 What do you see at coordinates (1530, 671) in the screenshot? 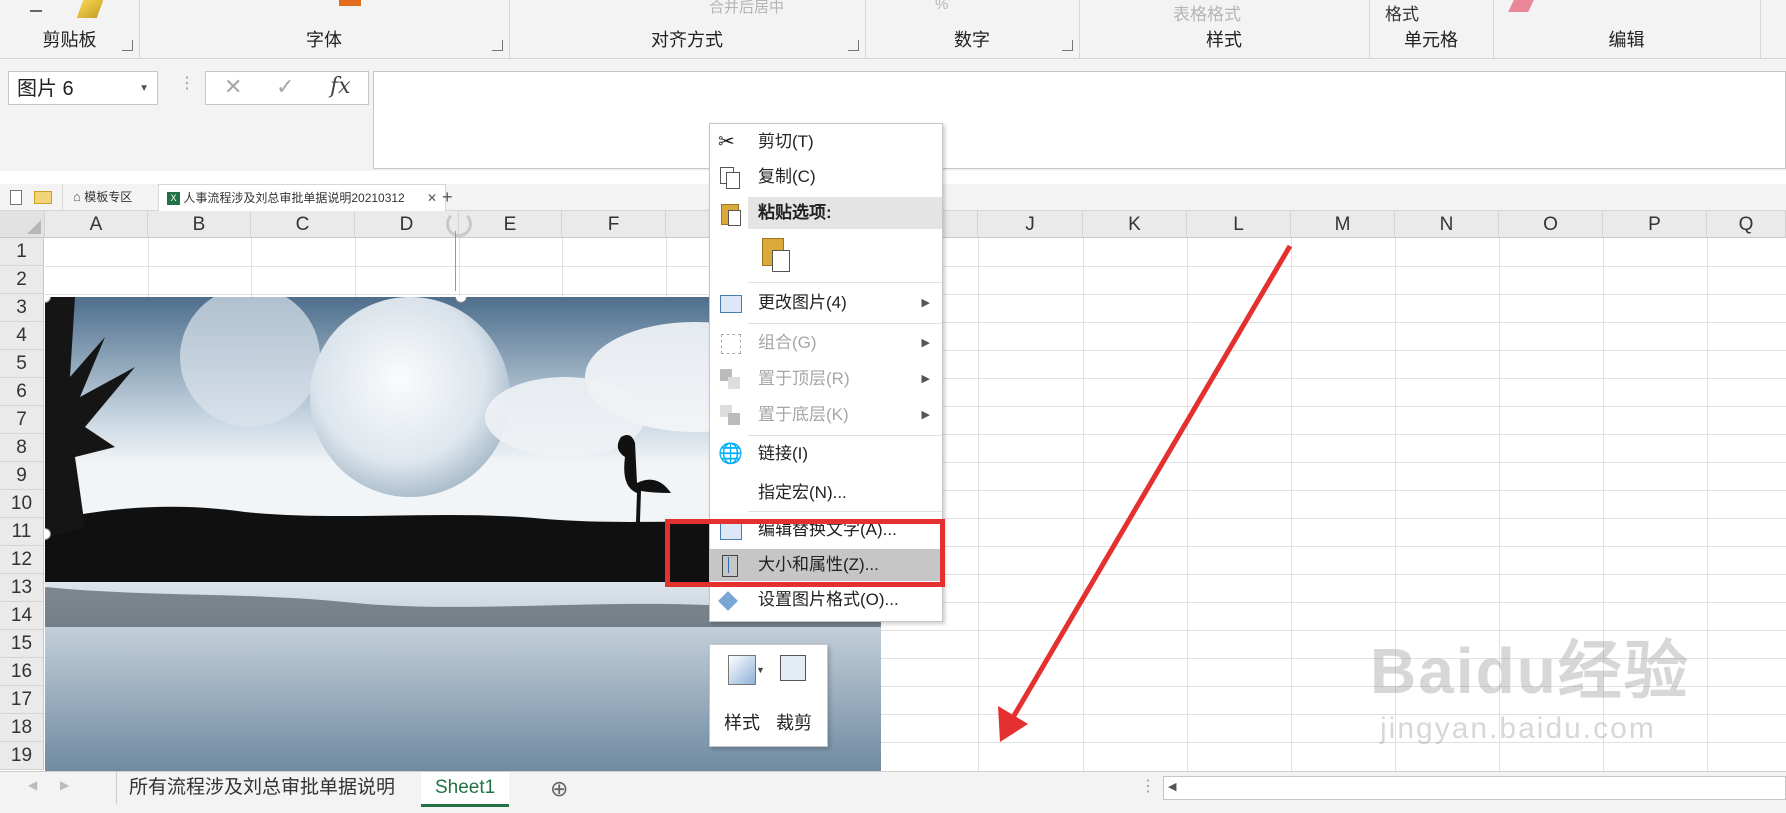
I see `watermark-brand: Baidu经验` at bounding box center [1530, 671].